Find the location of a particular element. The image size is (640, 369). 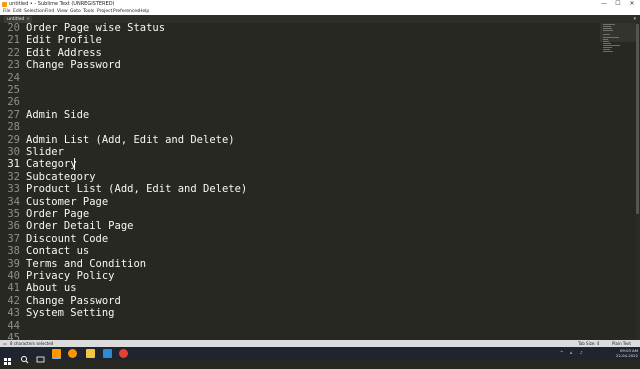

line-number: 25 is located at coordinates (13, 90).